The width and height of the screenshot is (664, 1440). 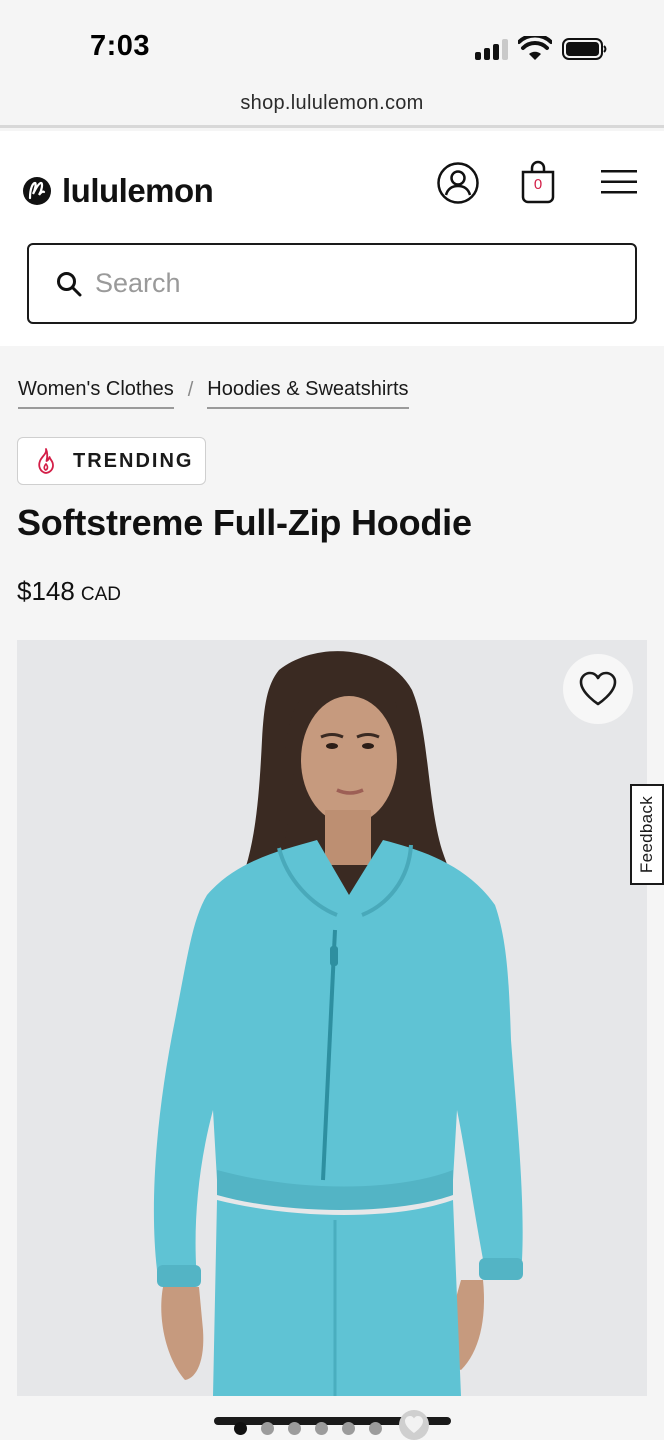 I want to click on search-icon, so click(x=69, y=284).